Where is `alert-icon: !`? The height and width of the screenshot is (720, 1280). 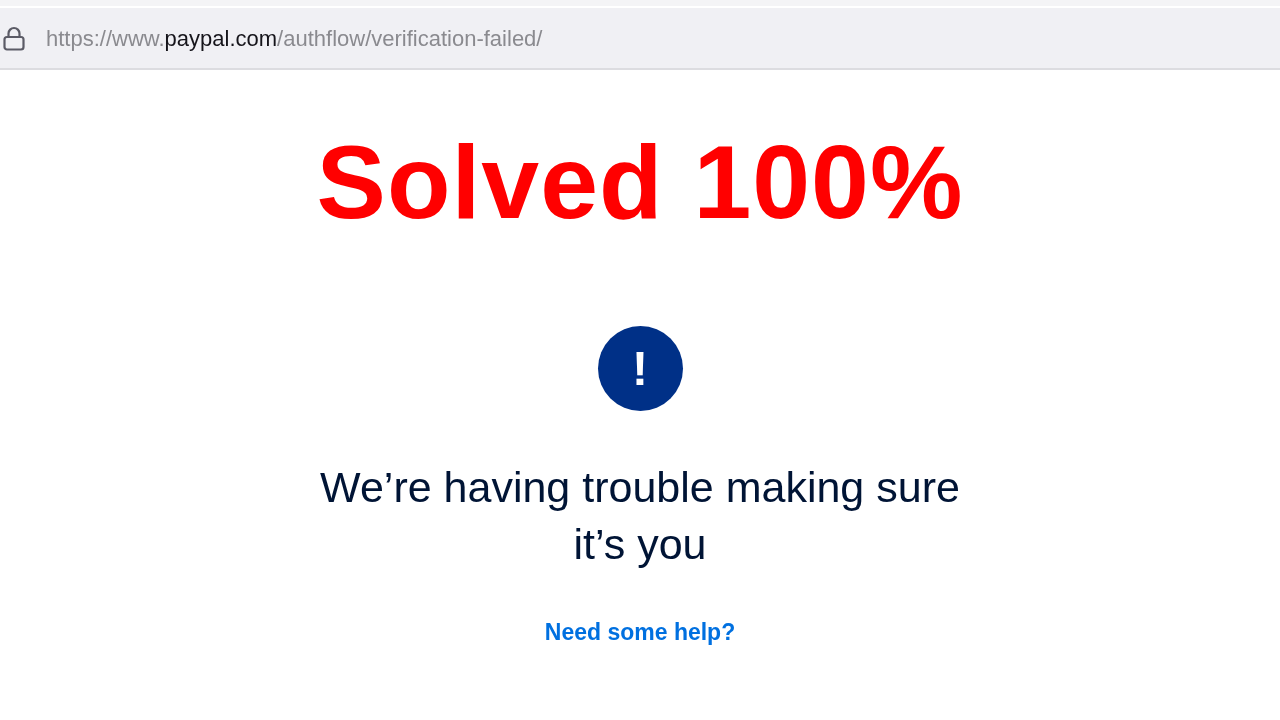
alert-icon: ! is located at coordinates (640, 368).